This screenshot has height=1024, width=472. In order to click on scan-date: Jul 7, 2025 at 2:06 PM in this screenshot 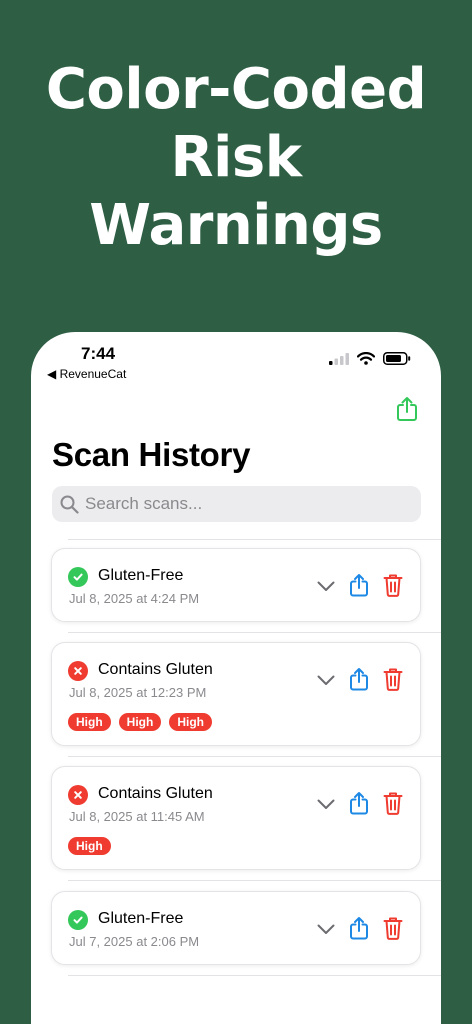, I will do `click(134, 941)`.